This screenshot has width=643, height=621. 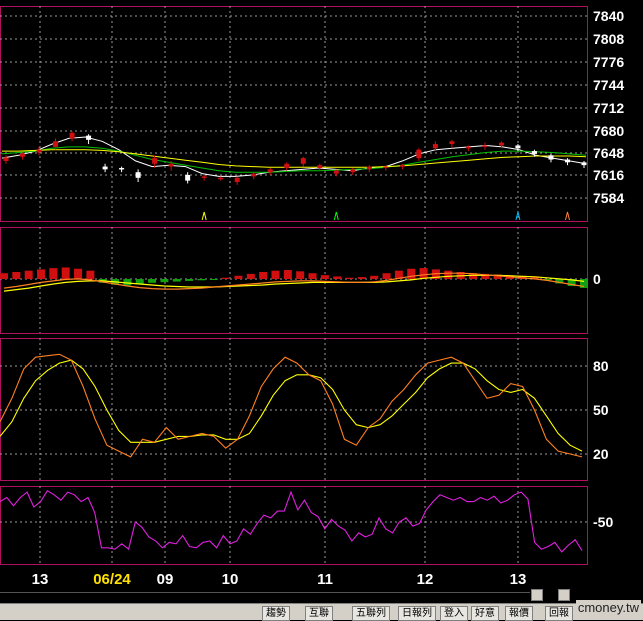 I want to click on kd-d-line, so click(x=291, y=405).